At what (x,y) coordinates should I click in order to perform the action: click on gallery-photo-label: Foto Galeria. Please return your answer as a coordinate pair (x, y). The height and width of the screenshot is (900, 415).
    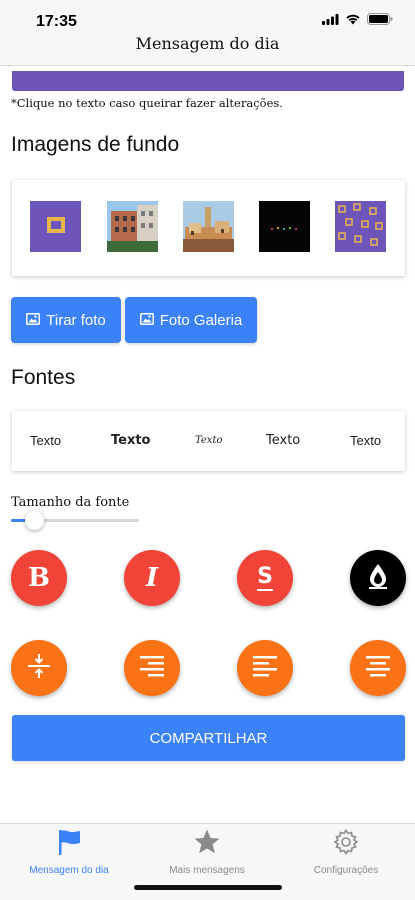
    Looking at the image, I should click on (201, 320).